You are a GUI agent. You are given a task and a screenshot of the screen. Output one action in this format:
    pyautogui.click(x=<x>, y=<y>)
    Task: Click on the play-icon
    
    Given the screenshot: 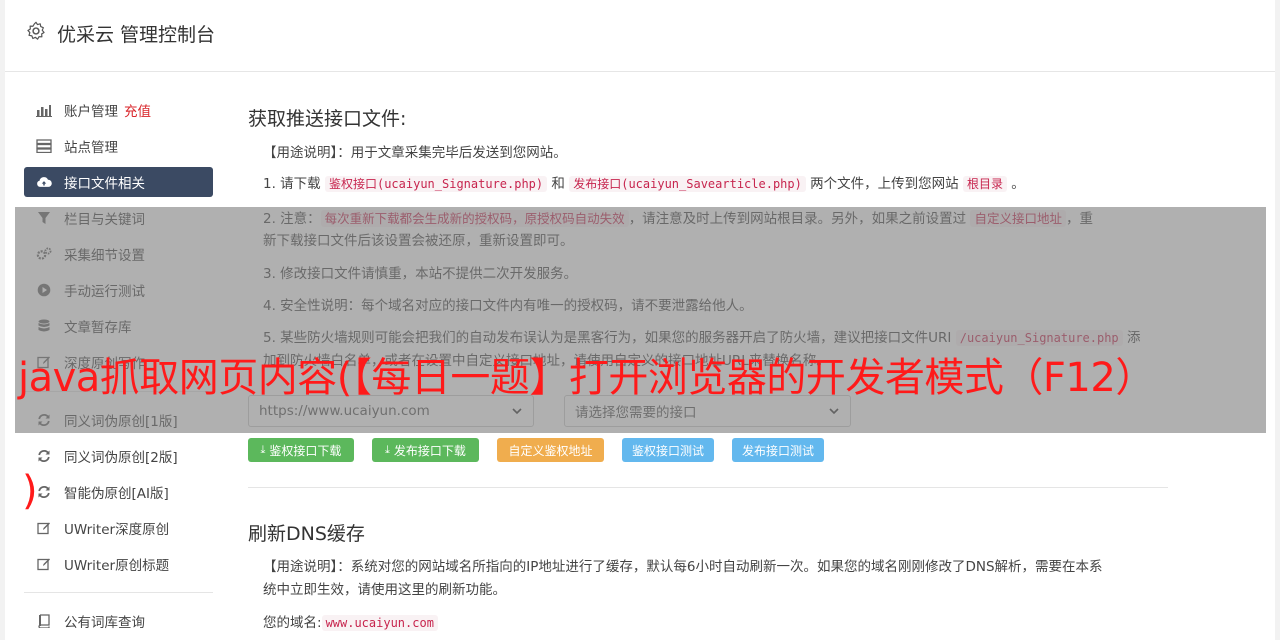 What is the action you would take?
    pyautogui.click(x=44, y=290)
    